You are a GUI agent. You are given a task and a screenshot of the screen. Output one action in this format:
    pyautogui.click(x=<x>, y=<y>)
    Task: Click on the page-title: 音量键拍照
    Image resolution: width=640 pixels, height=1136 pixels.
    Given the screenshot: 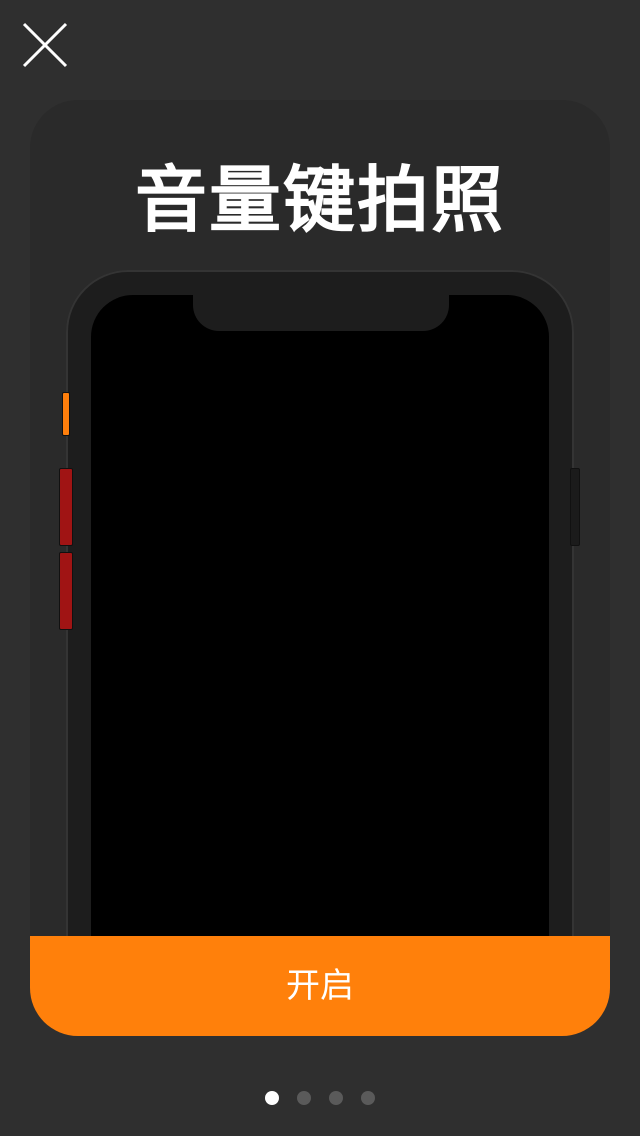 What is the action you would take?
    pyautogui.click(x=319, y=200)
    